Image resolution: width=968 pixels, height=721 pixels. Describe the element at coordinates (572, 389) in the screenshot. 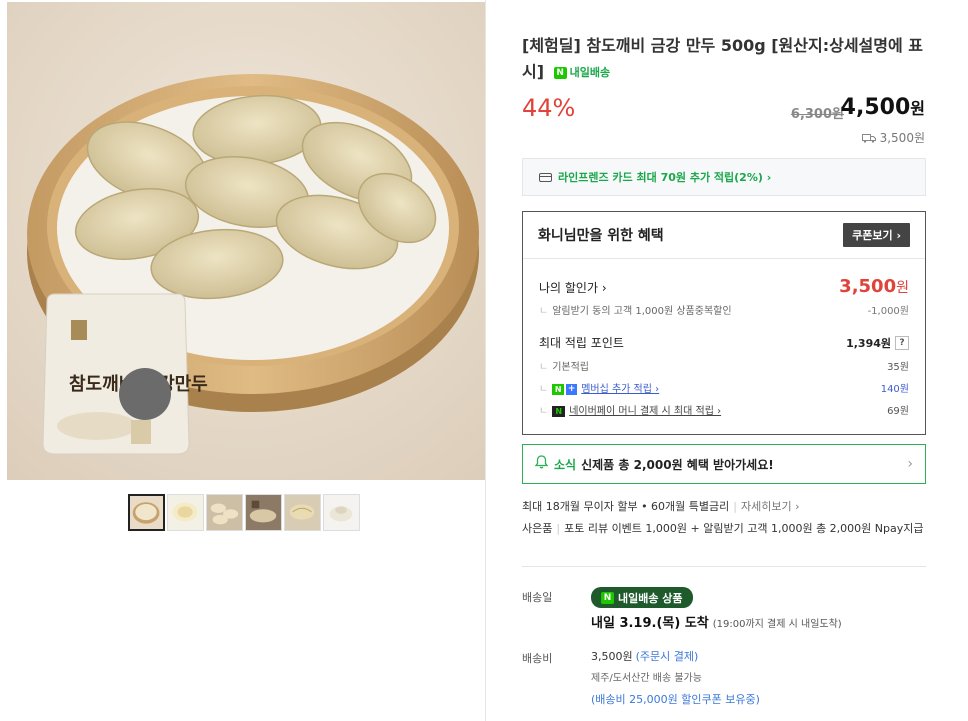

I see `plus-icon: +` at that location.